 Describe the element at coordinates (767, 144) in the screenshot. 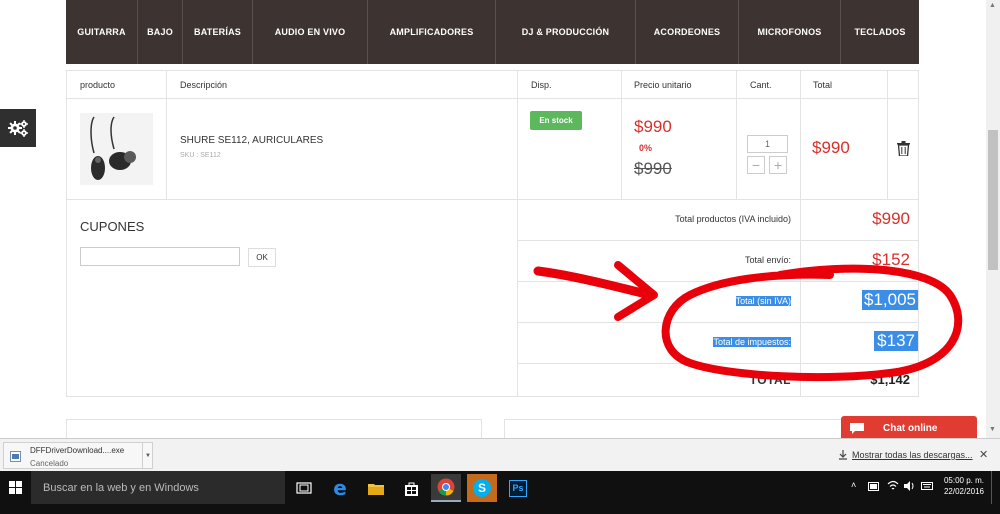

I see `quantity-input: 1` at that location.